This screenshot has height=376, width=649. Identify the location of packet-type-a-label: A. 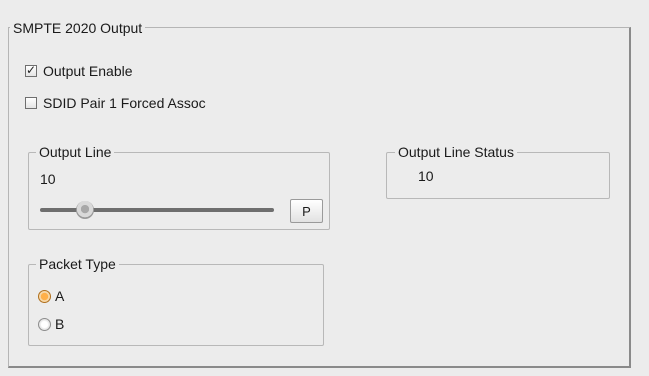
(60, 296).